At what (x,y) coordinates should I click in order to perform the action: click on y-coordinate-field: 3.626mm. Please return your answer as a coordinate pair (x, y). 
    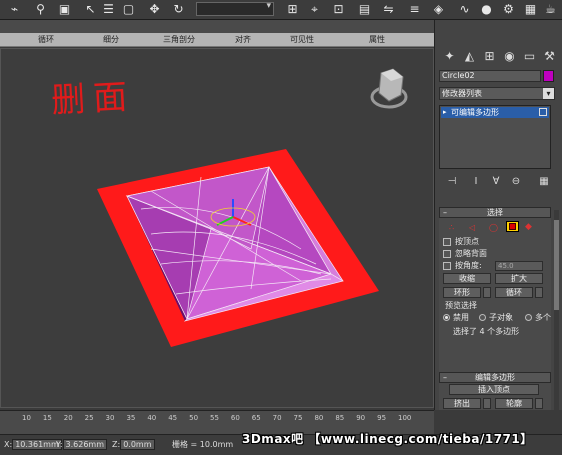
    Looking at the image, I should click on (85, 444).